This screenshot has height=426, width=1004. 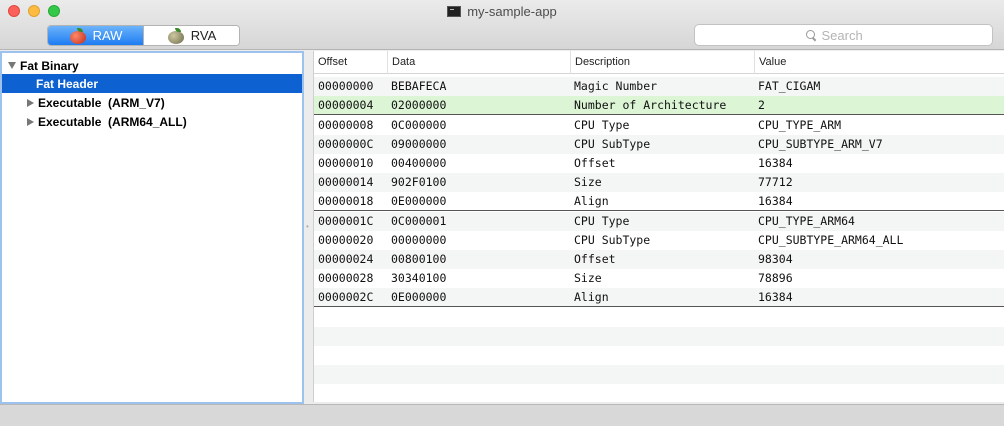 What do you see at coordinates (346, 182) in the screenshot?
I see `cell-offset: 00000014` at bounding box center [346, 182].